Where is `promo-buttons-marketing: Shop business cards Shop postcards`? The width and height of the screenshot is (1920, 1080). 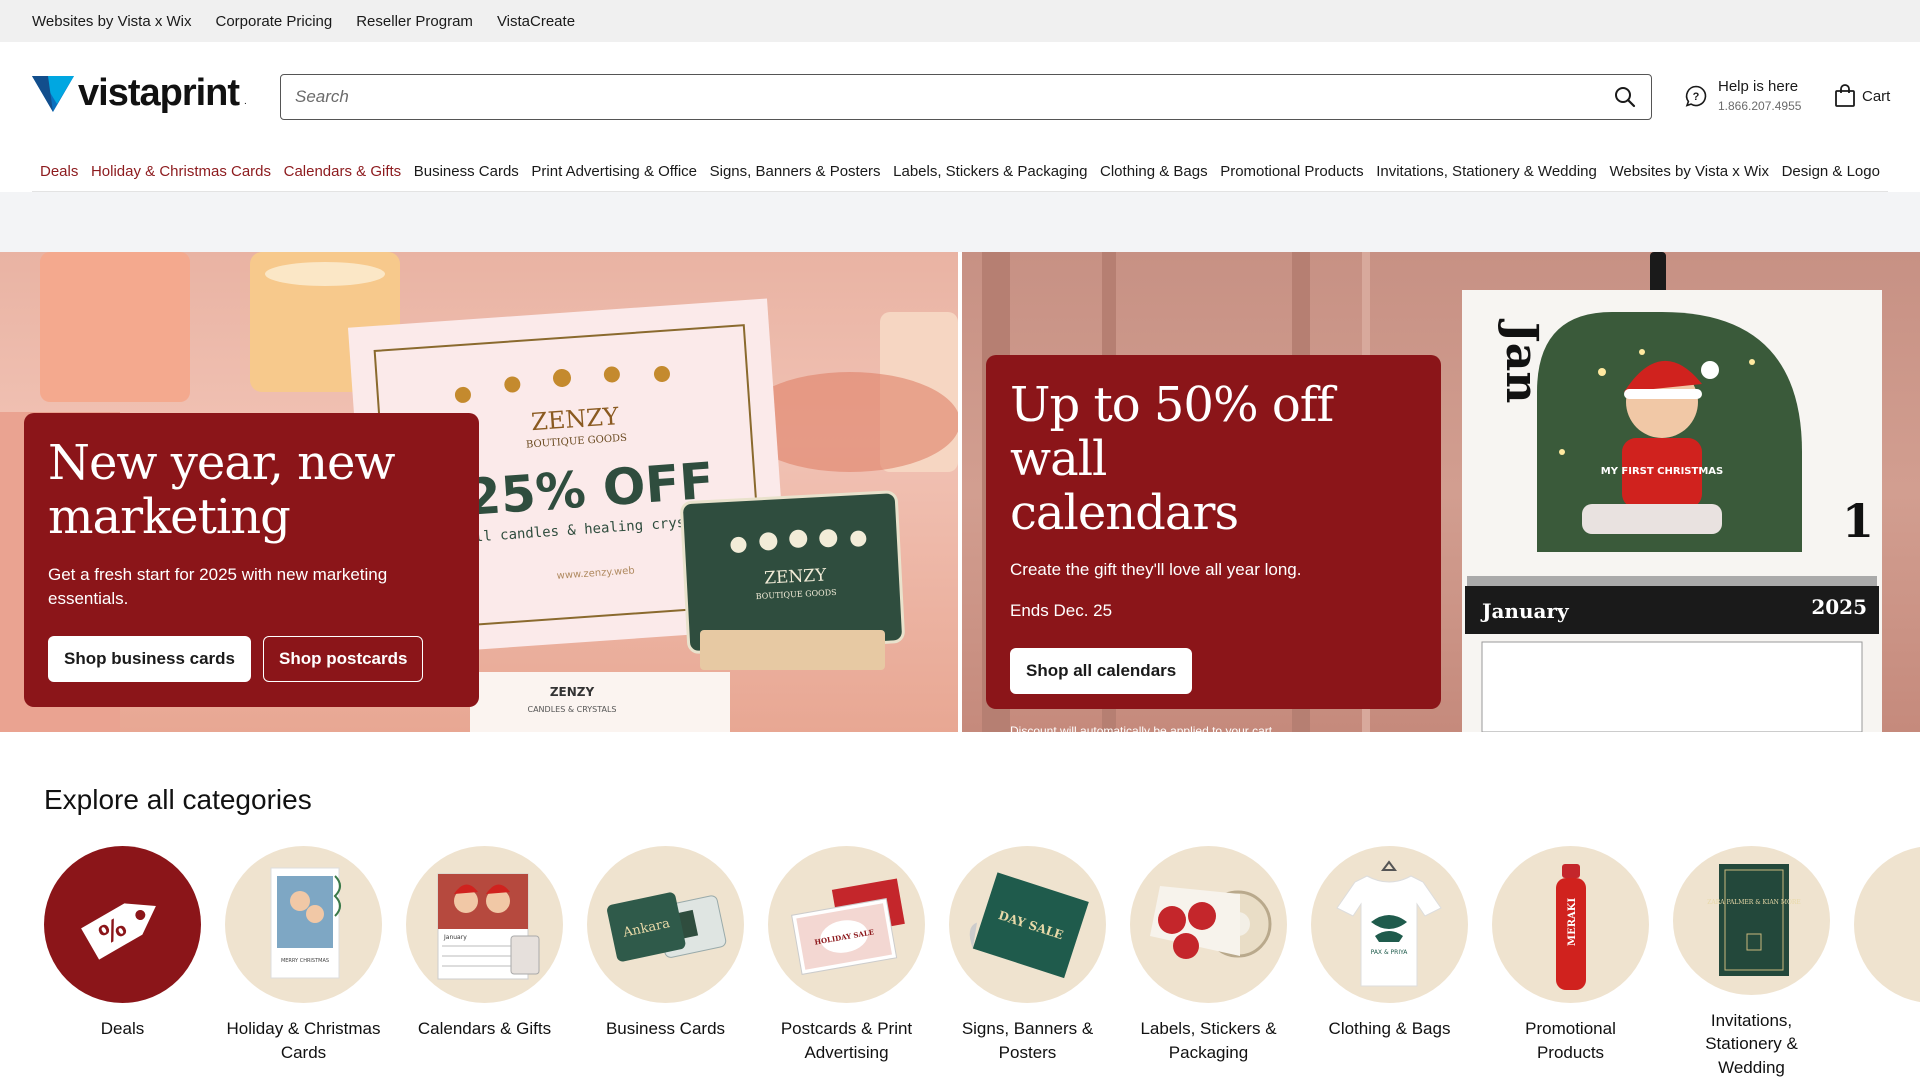 promo-buttons-marketing: Shop business cards Shop postcards is located at coordinates (251, 658).